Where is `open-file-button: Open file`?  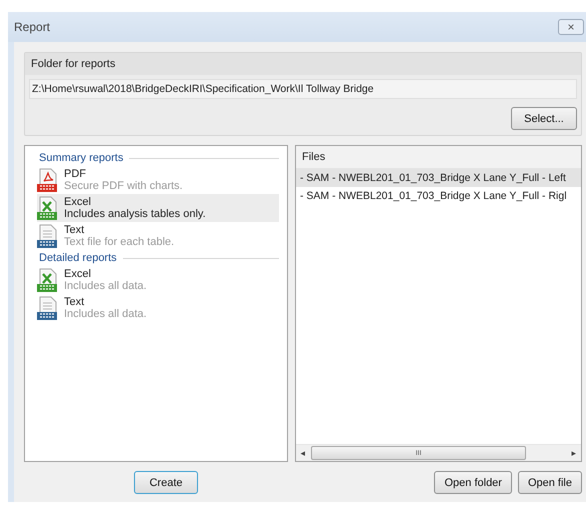 open-file-button: Open file is located at coordinates (550, 482).